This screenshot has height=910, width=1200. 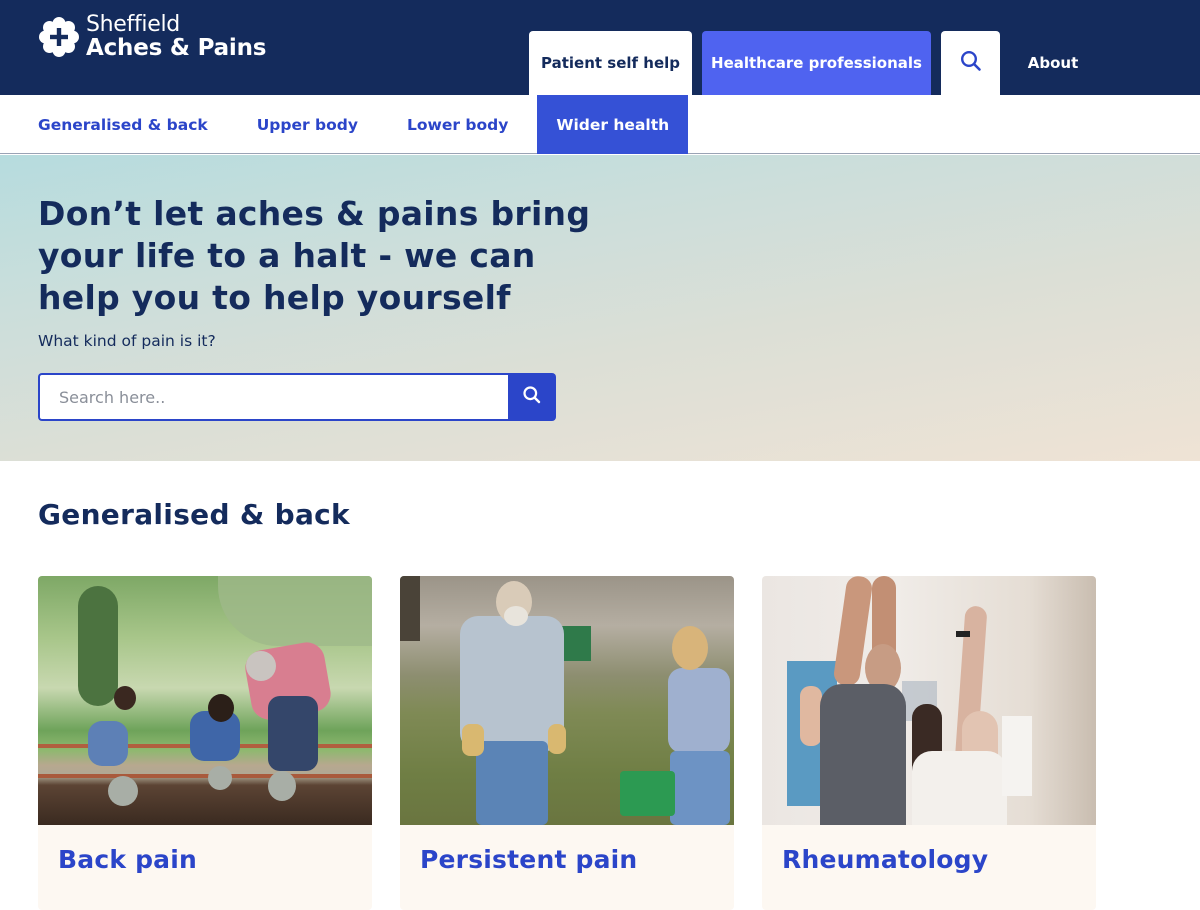 I want to click on logo-line-1: Sheffield, so click(x=133, y=24).